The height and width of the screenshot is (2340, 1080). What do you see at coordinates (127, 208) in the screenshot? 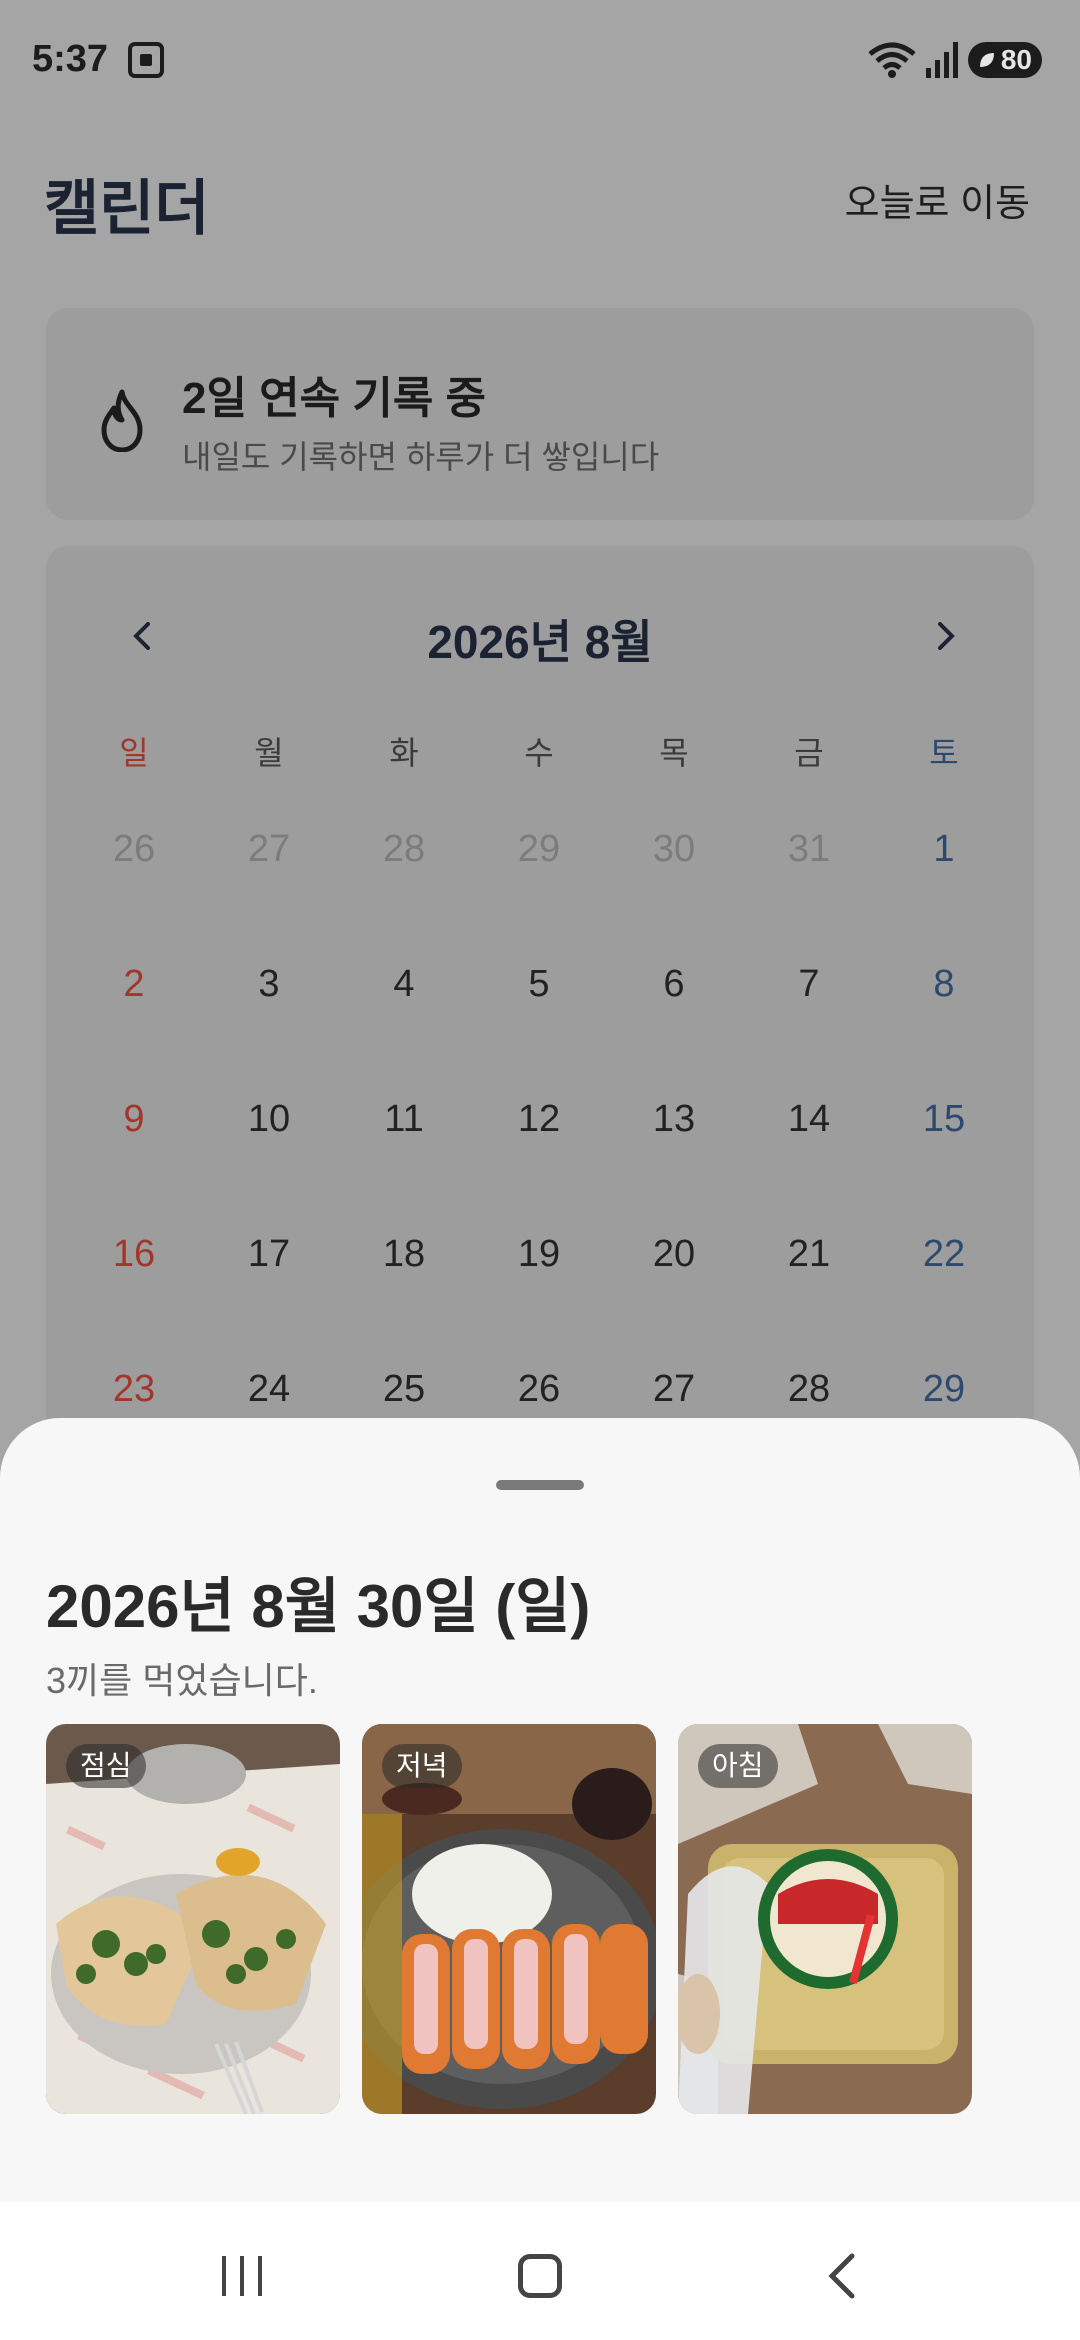
I see `page-title: 캘린더` at bounding box center [127, 208].